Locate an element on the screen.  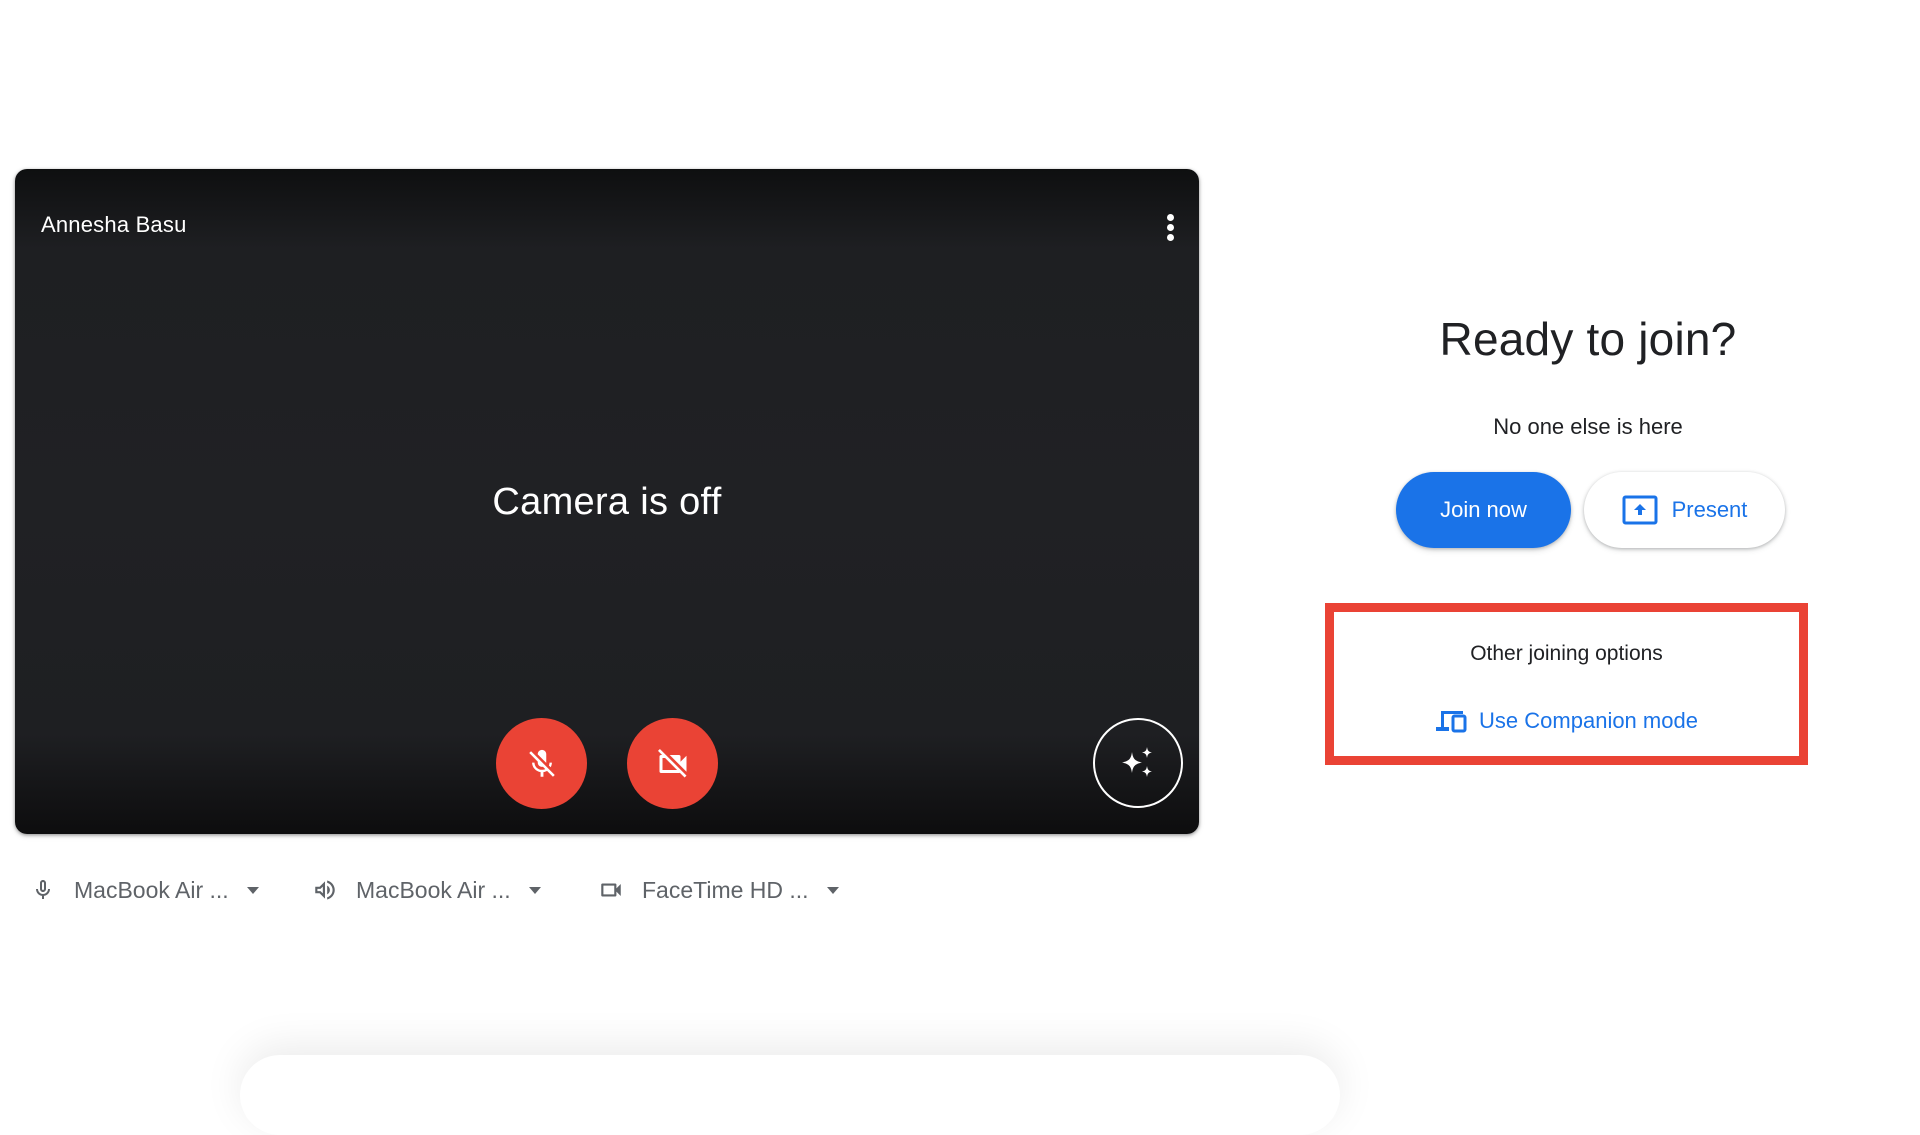
more-vert-icon is located at coordinates (1170, 227).